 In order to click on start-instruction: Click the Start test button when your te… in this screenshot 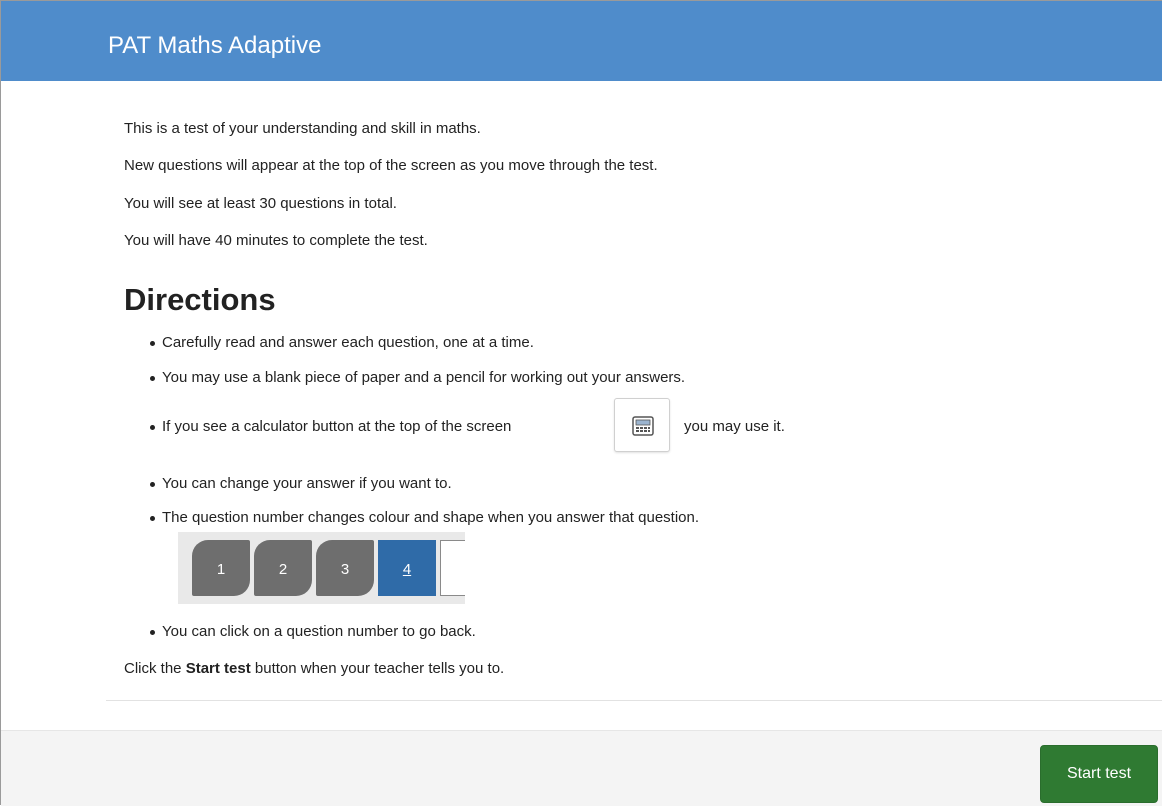, I will do `click(314, 669)`.